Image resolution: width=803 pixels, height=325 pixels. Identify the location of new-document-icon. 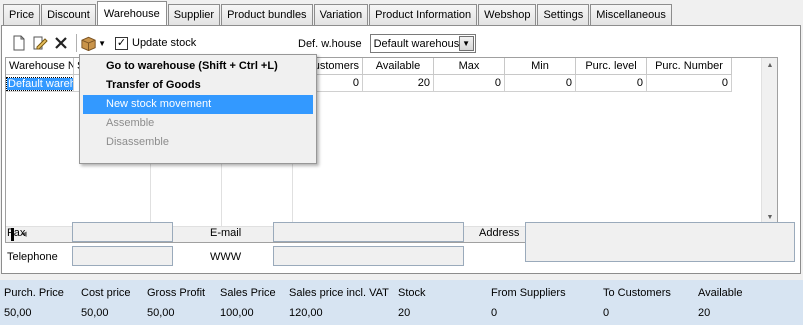
(19, 43).